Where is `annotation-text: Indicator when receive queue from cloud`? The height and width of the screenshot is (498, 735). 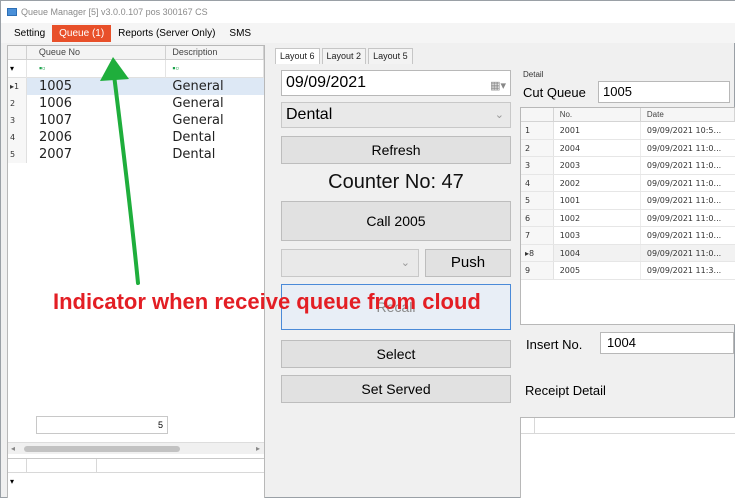
annotation-text: Indicator when receive queue from cloud is located at coordinates (267, 301).